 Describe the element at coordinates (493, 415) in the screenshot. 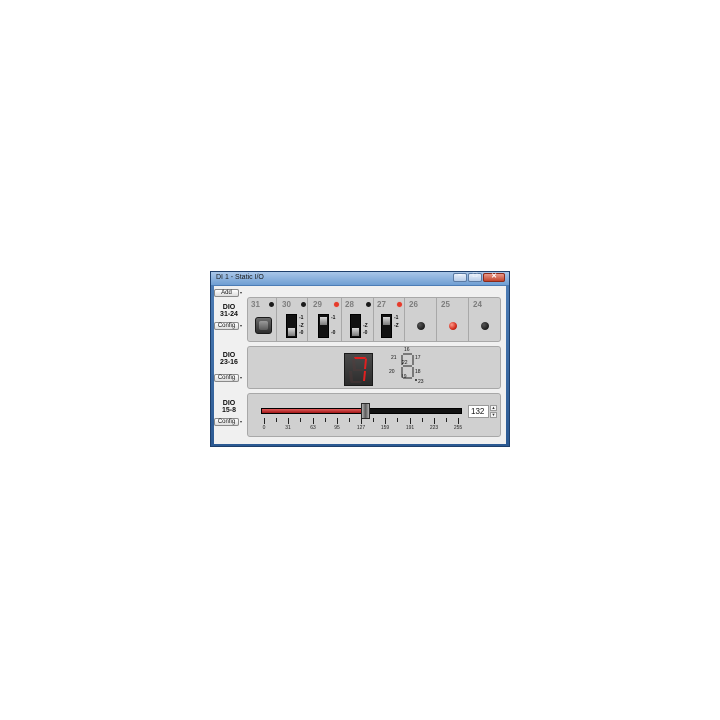

I see `spin-down-button: ▼` at that location.